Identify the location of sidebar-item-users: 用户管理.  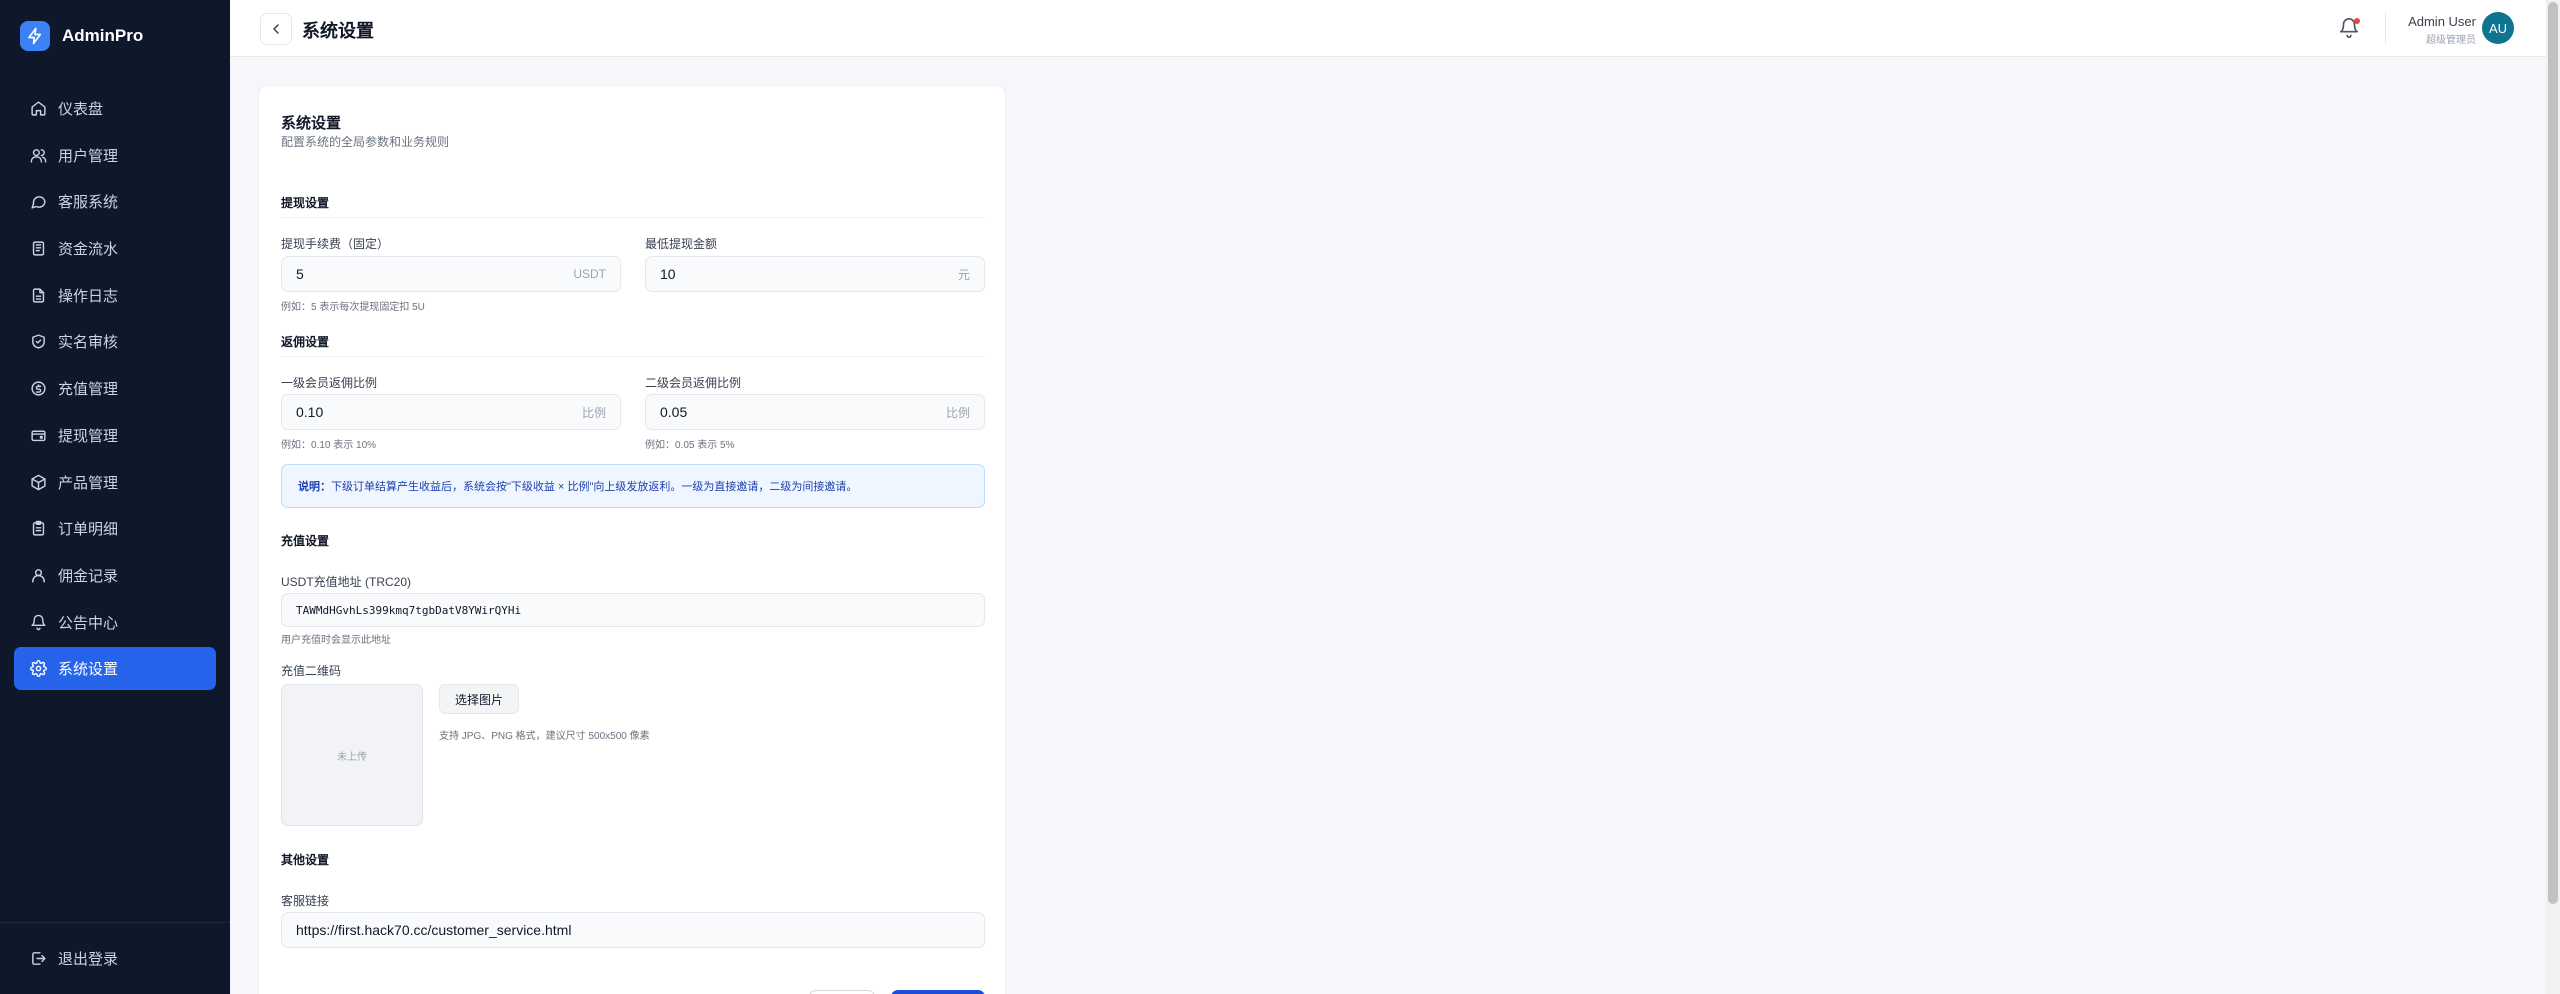
(115, 155).